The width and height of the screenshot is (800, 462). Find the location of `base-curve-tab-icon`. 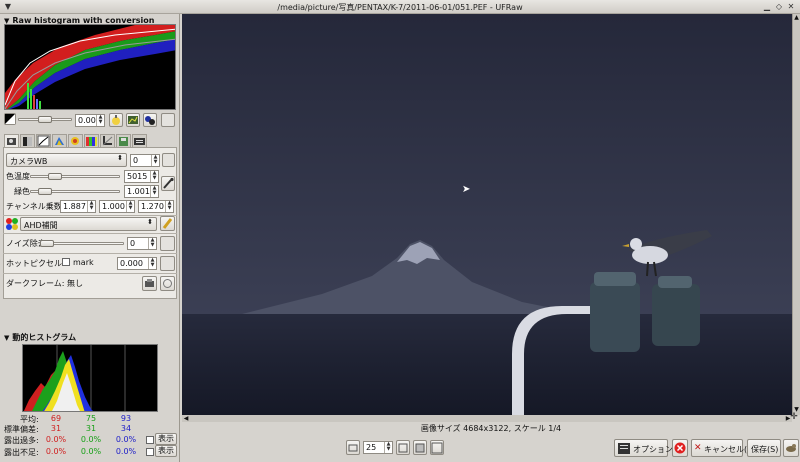

base-curve-tab-icon is located at coordinates (43, 141).